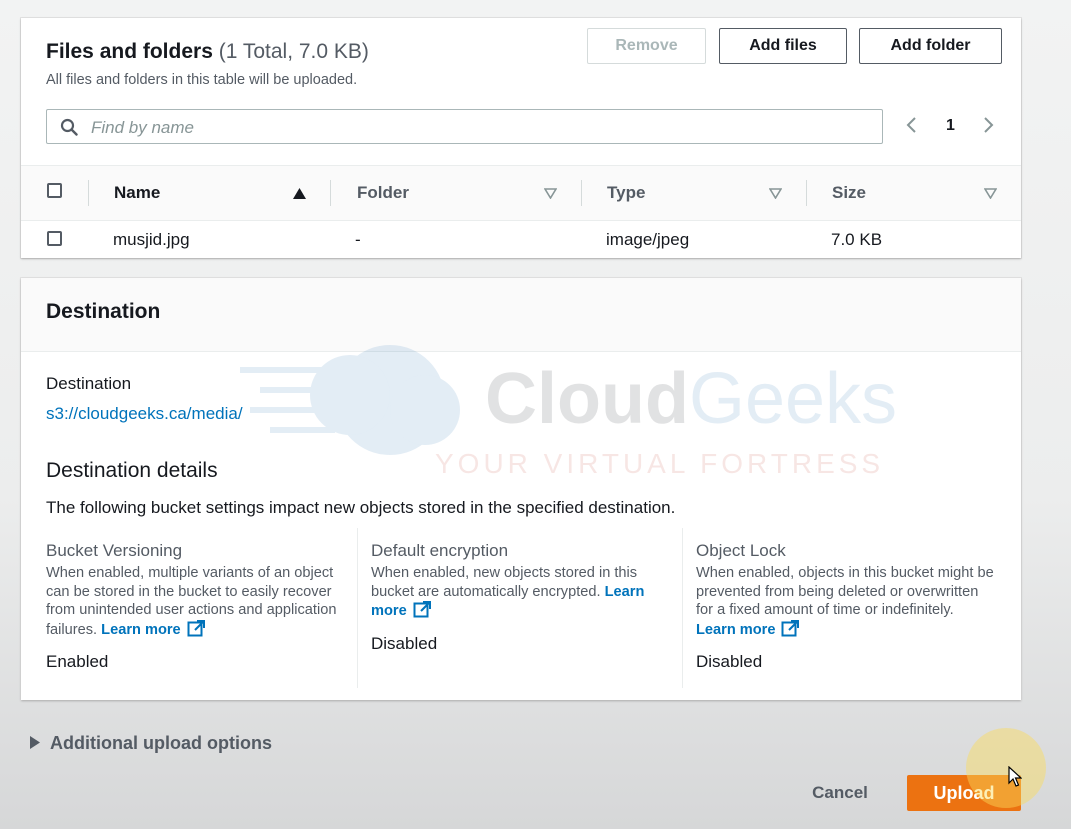  Describe the element at coordinates (1006, 768) in the screenshot. I see `cursor-highlight` at that location.